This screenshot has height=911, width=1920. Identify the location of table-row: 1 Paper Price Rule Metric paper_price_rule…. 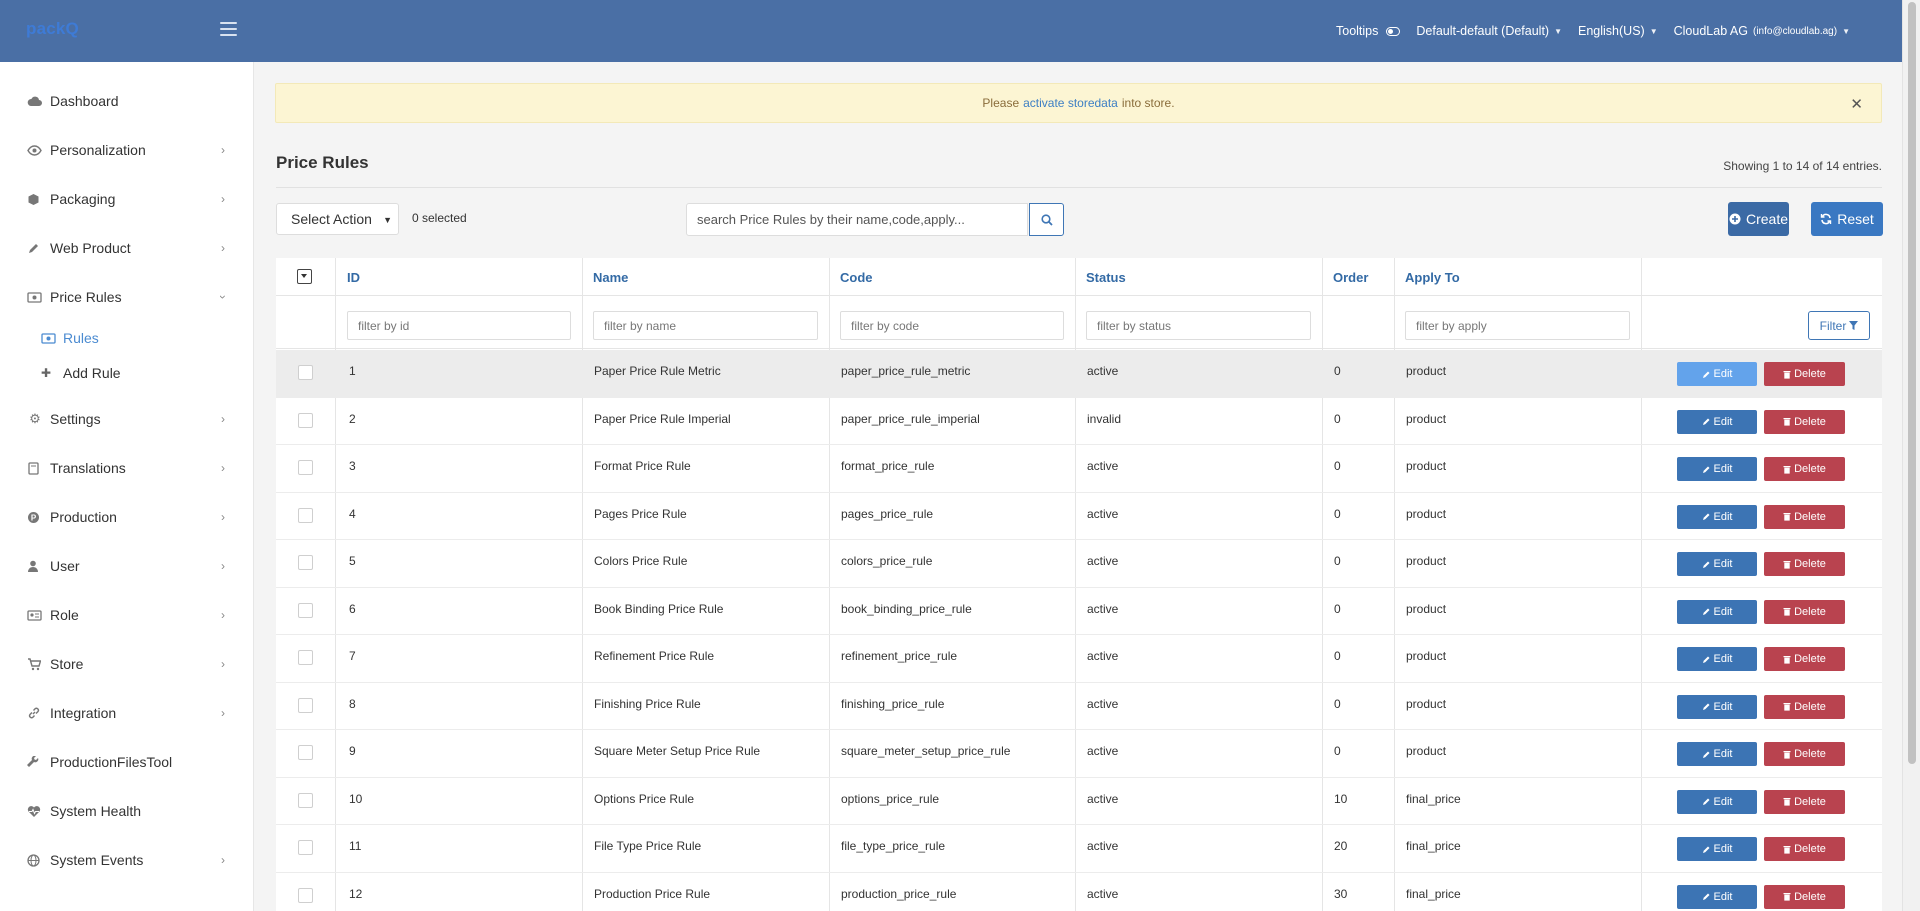
(1079, 374).